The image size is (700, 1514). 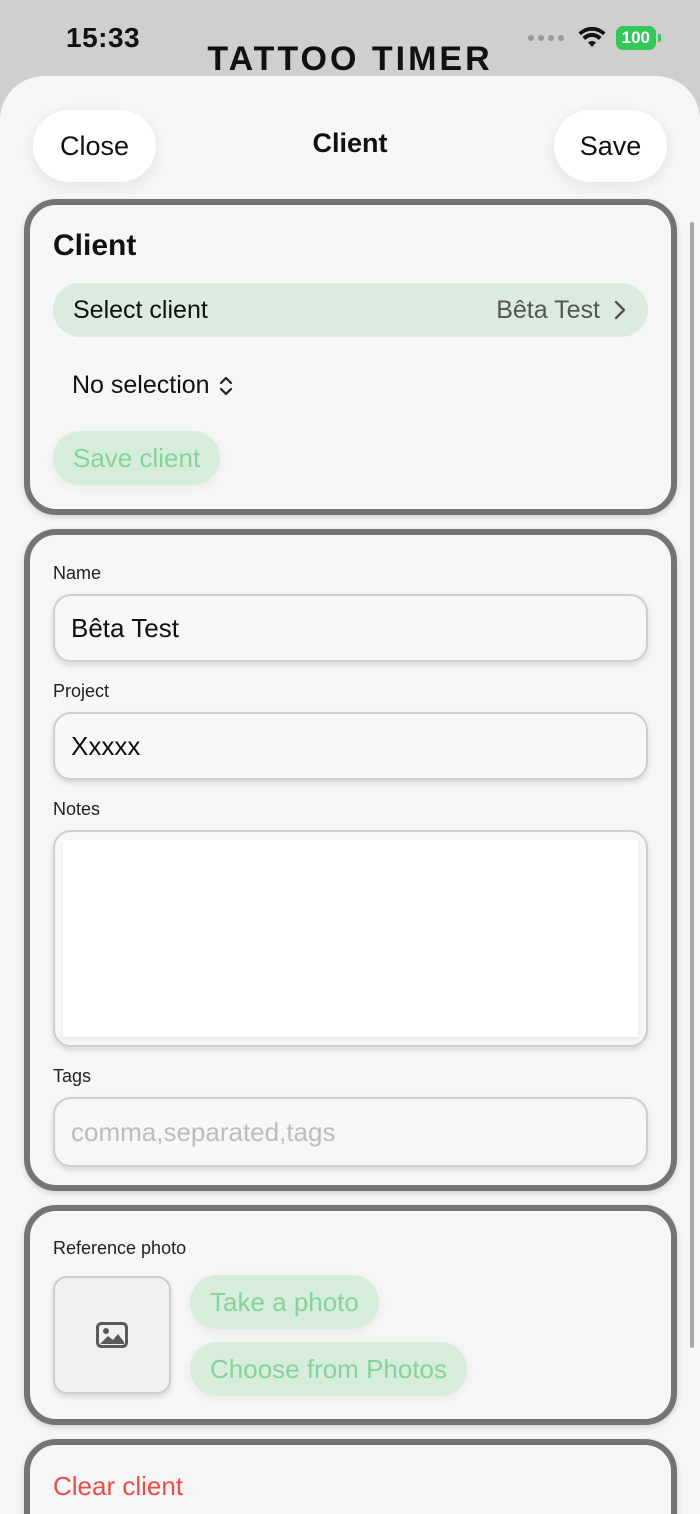 I want to click on status-icons: 100, so click(x=594, y=38).